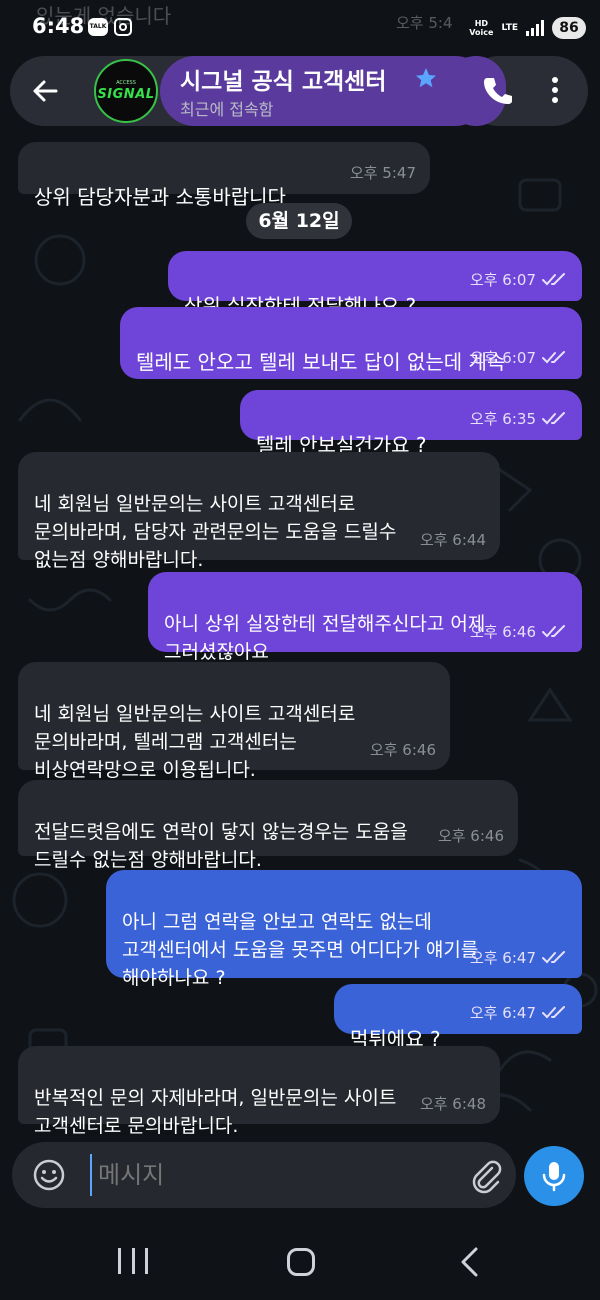 The image size is (600, 1300). Describe the element at coordinates (250, 1175) in the screenshot. I see `message-input` at that location.